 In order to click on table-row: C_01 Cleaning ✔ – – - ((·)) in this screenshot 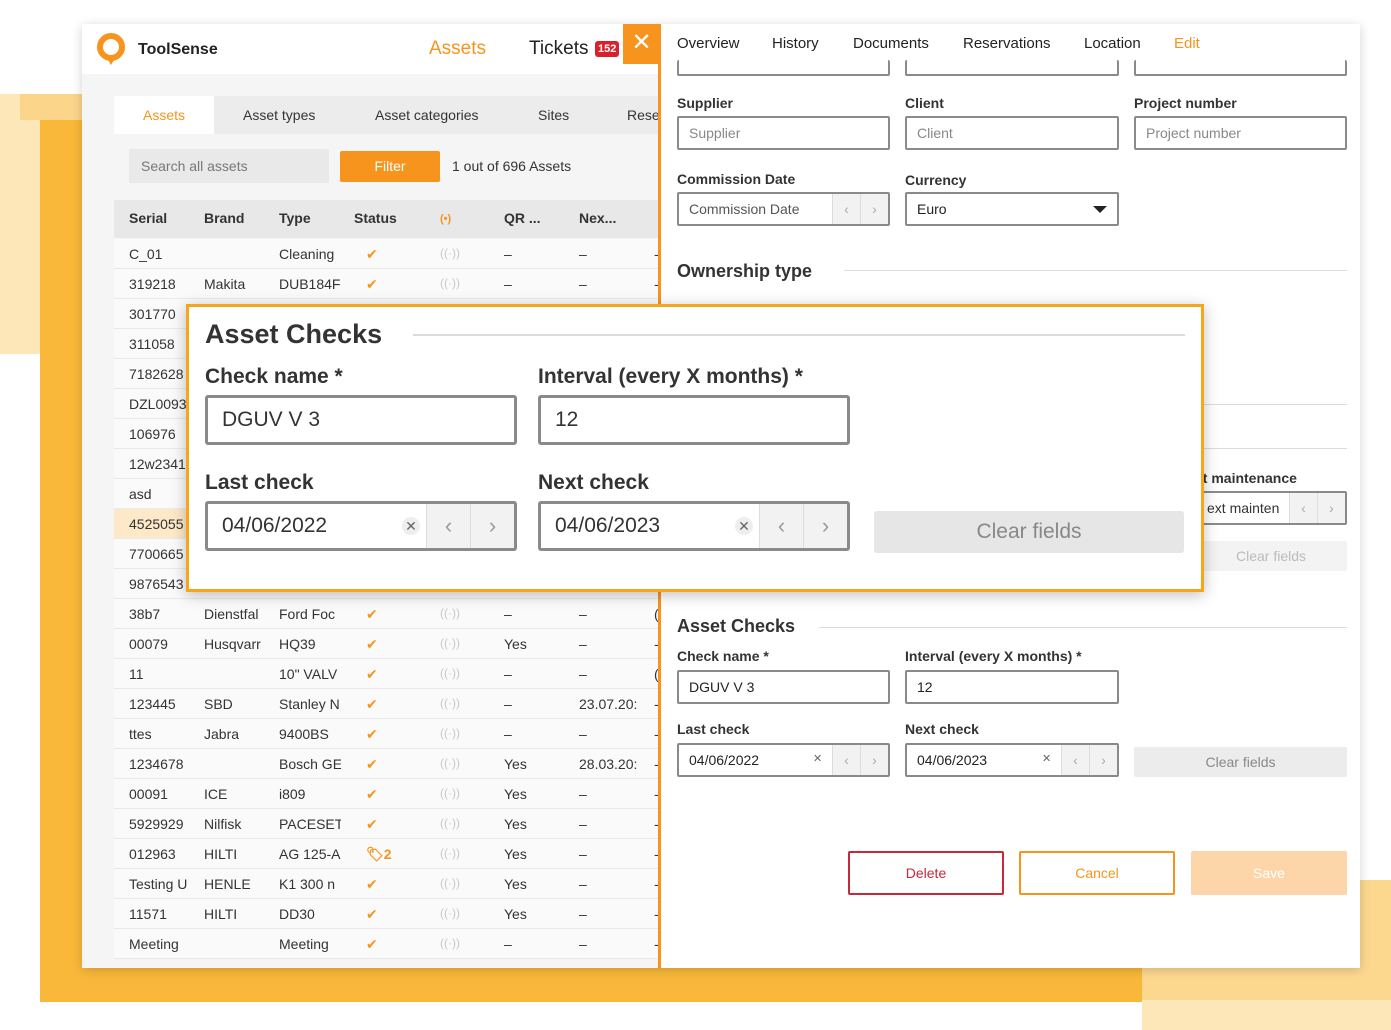, I will do `click(387, 254)`.